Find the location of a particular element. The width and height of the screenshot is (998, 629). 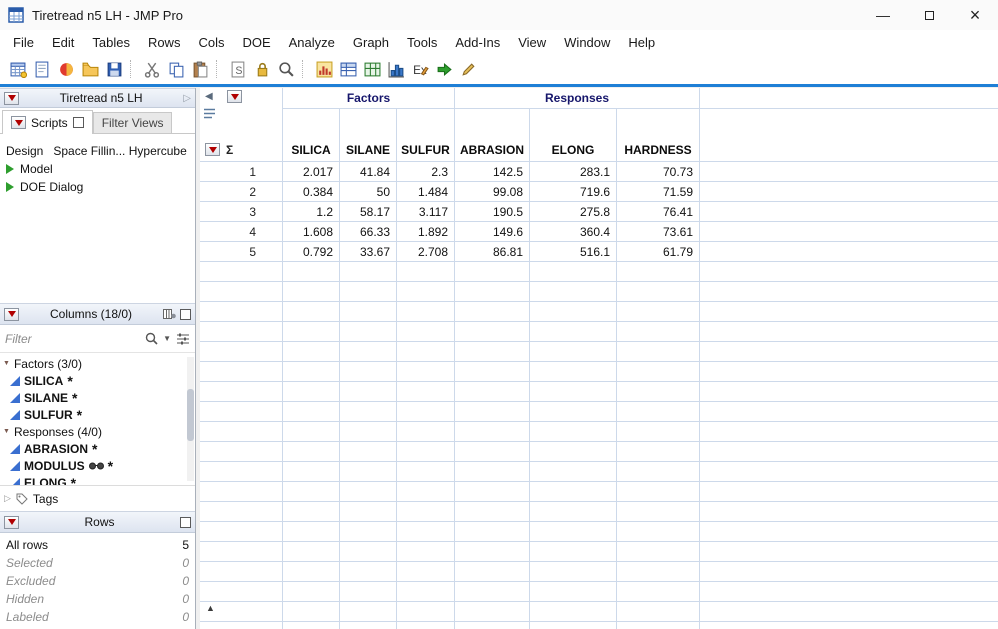

collapse-panels-icon: ◀ is located at coordinates (209, 96).